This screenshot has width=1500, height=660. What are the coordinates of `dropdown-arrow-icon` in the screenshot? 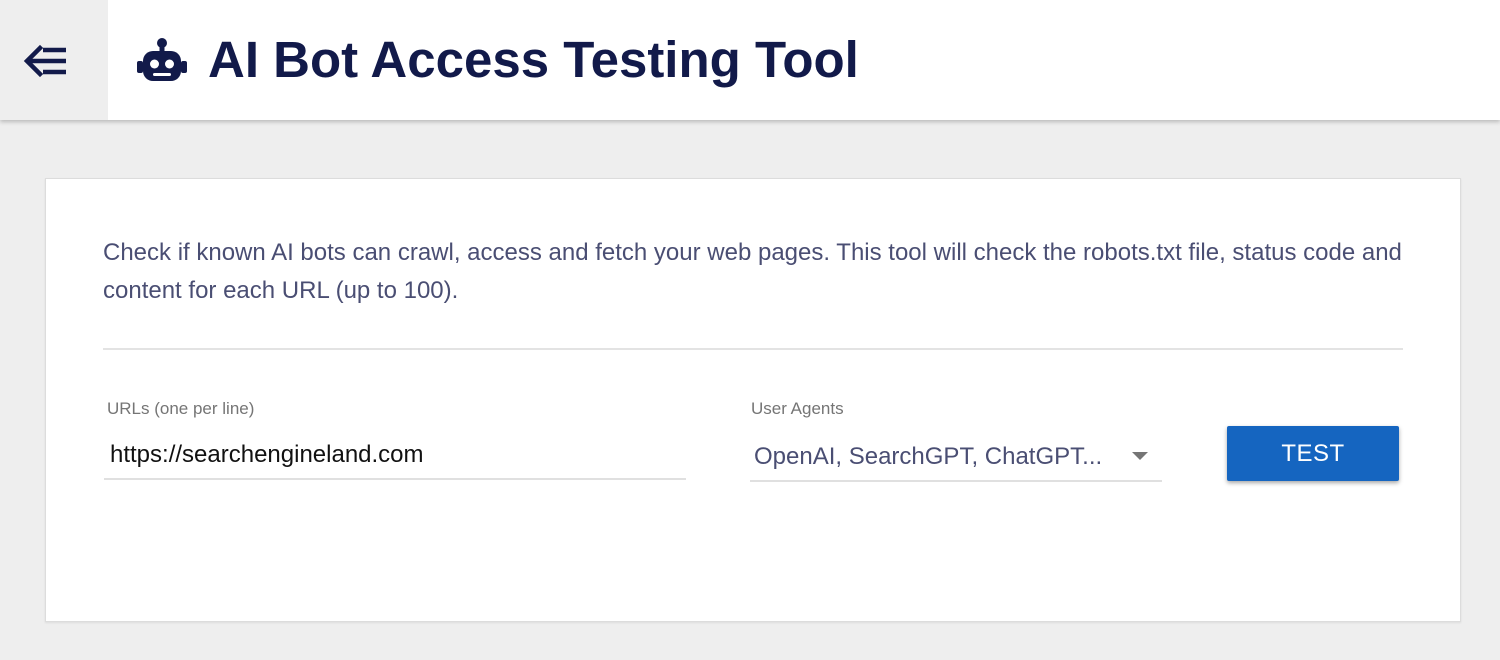 It's located at (1140, 456).